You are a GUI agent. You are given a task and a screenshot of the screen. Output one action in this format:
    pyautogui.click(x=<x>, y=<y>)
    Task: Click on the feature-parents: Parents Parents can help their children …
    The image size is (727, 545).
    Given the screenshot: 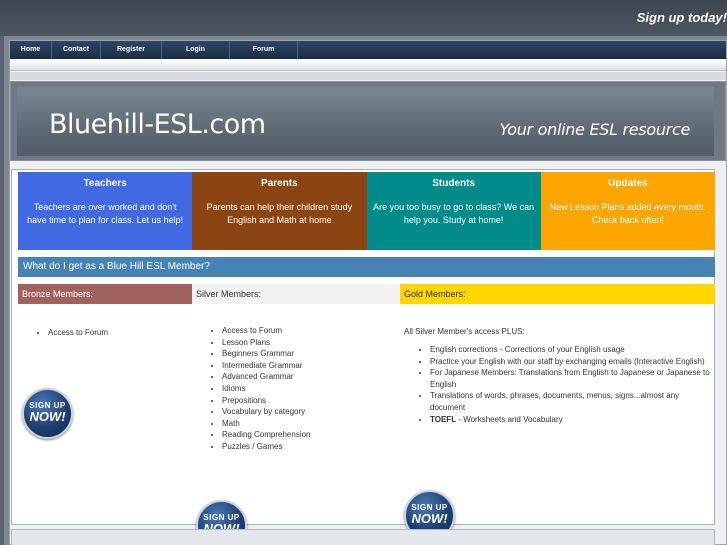 What is the action you would take?
    pyautogui.click(x=279, y=211)
    